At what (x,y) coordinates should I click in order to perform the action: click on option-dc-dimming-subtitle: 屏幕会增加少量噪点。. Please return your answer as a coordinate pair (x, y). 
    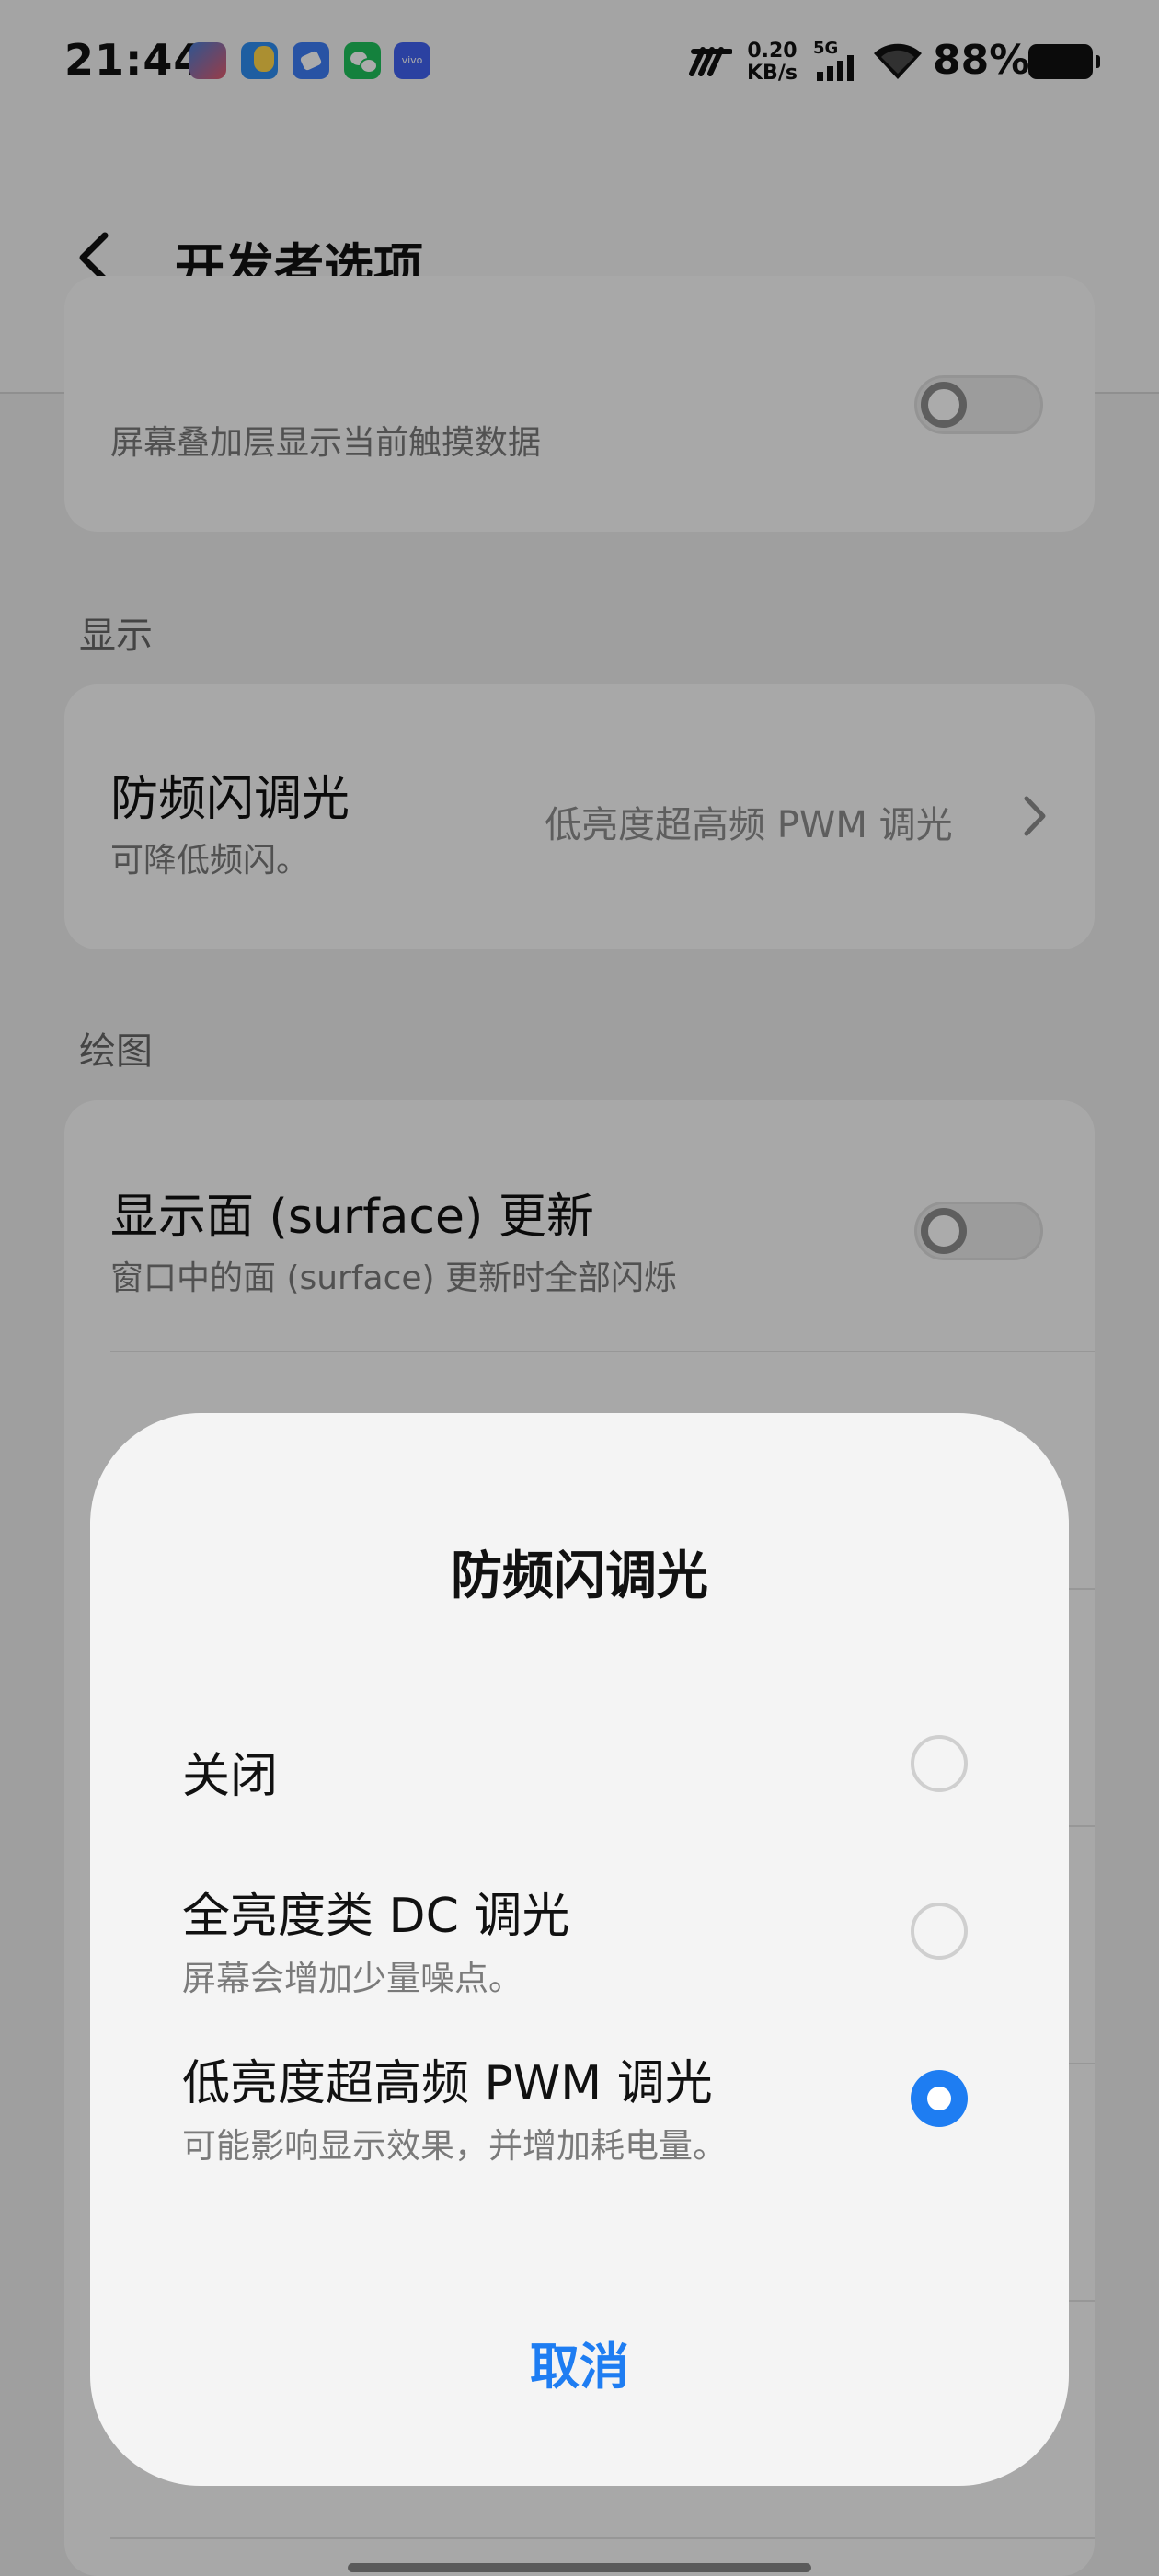
    Looking at the image, I should click on (352, 1978).